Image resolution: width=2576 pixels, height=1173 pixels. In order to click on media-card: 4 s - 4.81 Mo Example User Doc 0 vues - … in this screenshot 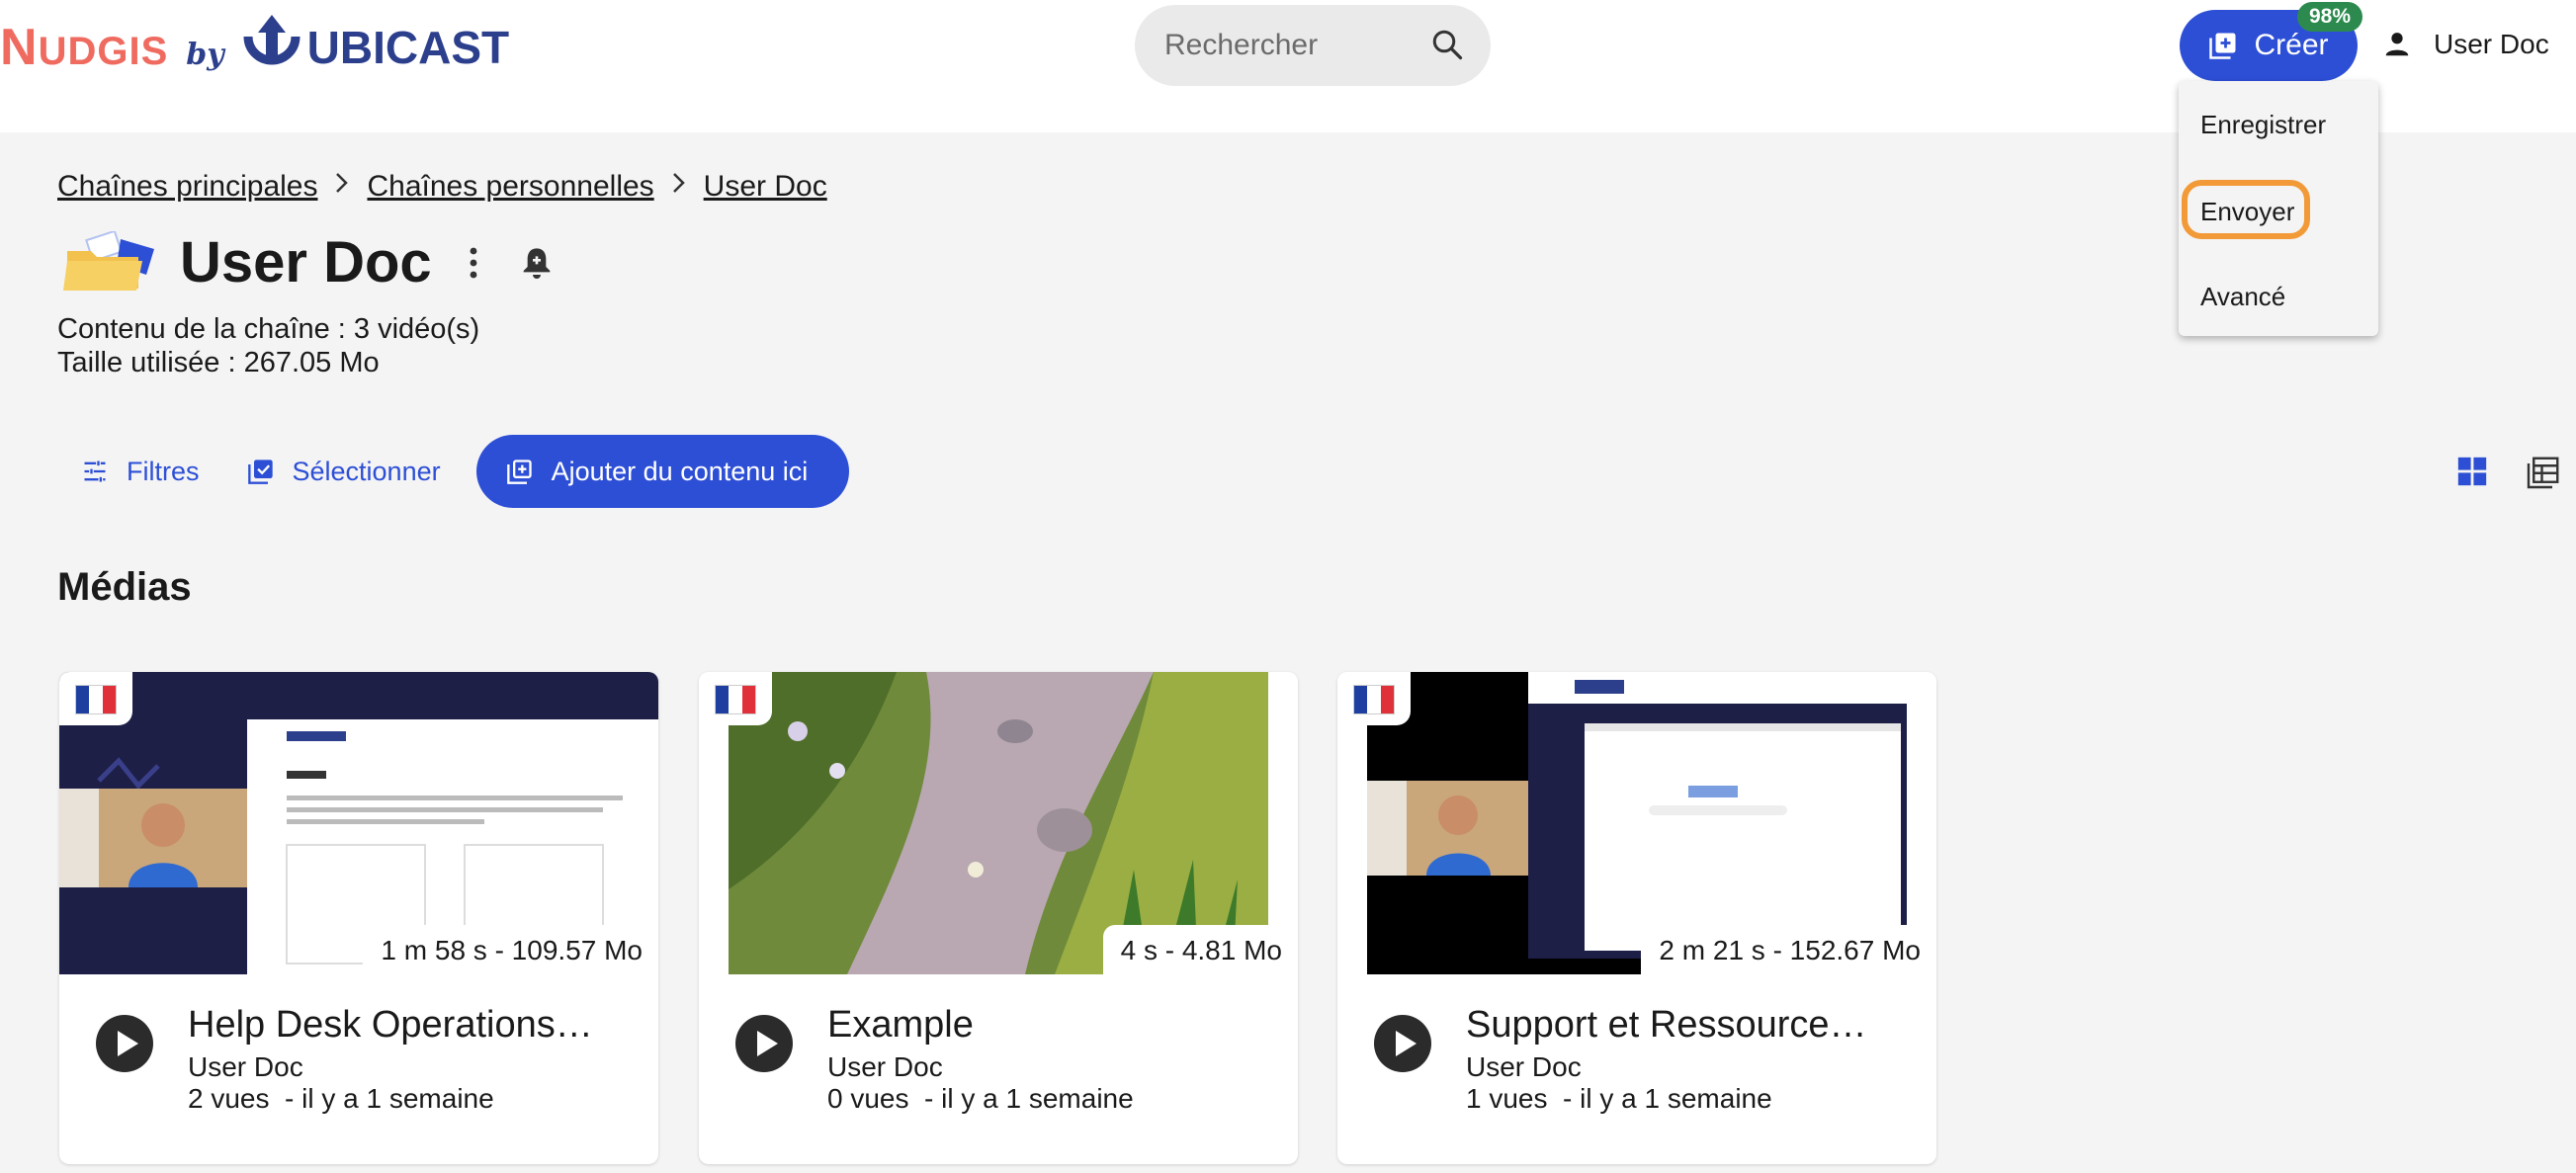, I will do `click(998, 918)`.